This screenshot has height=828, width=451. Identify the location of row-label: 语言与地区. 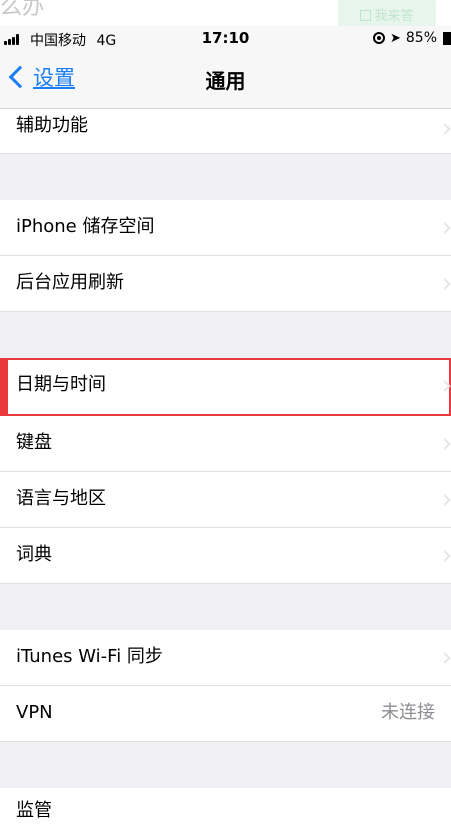
(61, 498).